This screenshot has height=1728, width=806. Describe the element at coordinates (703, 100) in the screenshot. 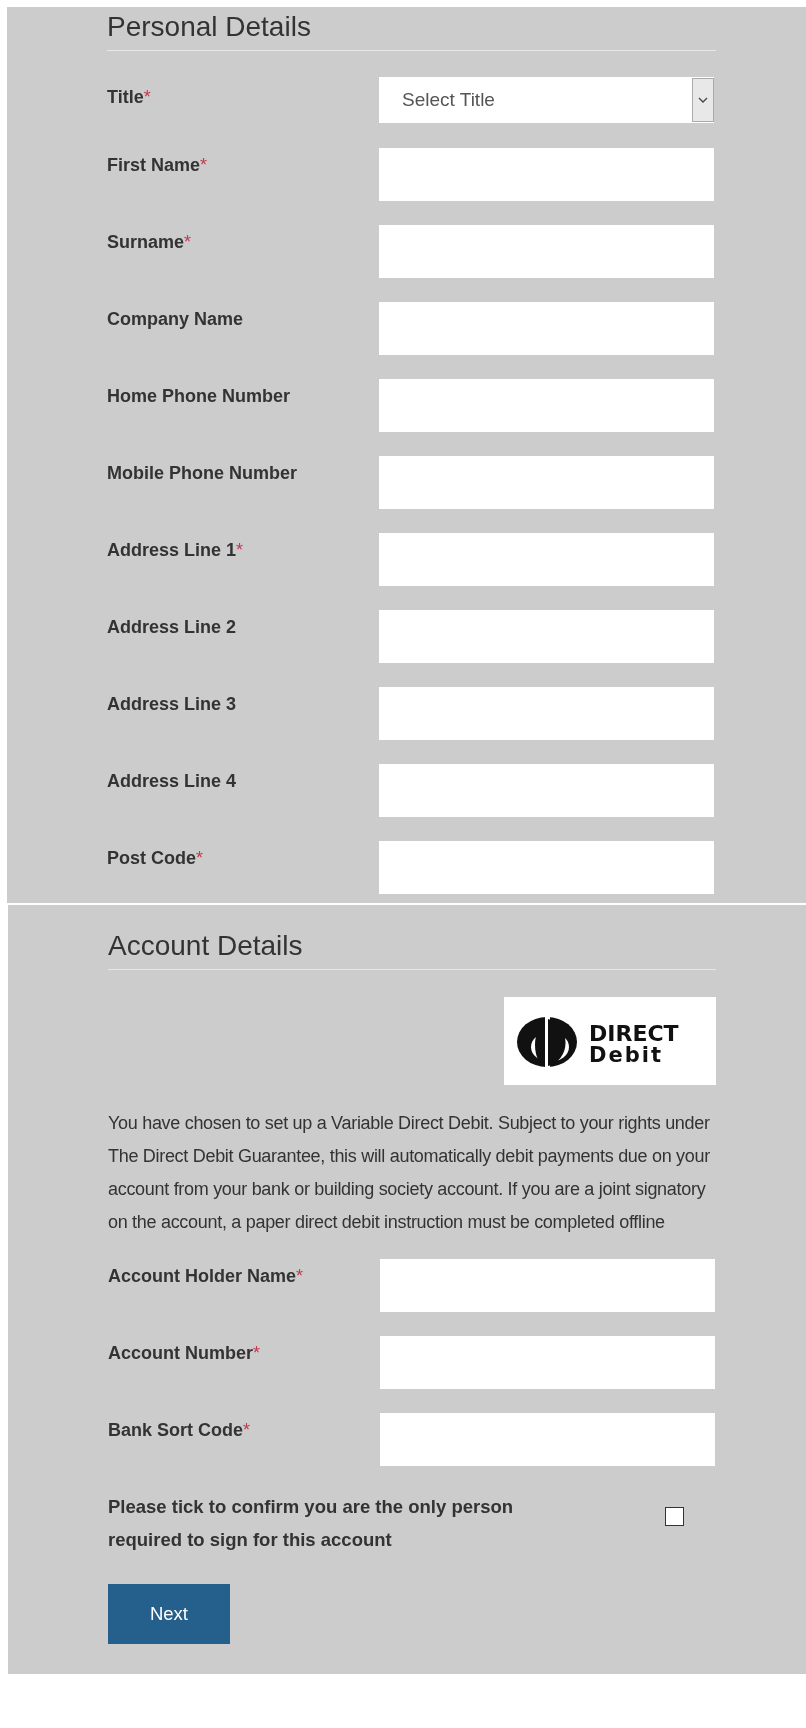

I see `caret-icon` at that location.